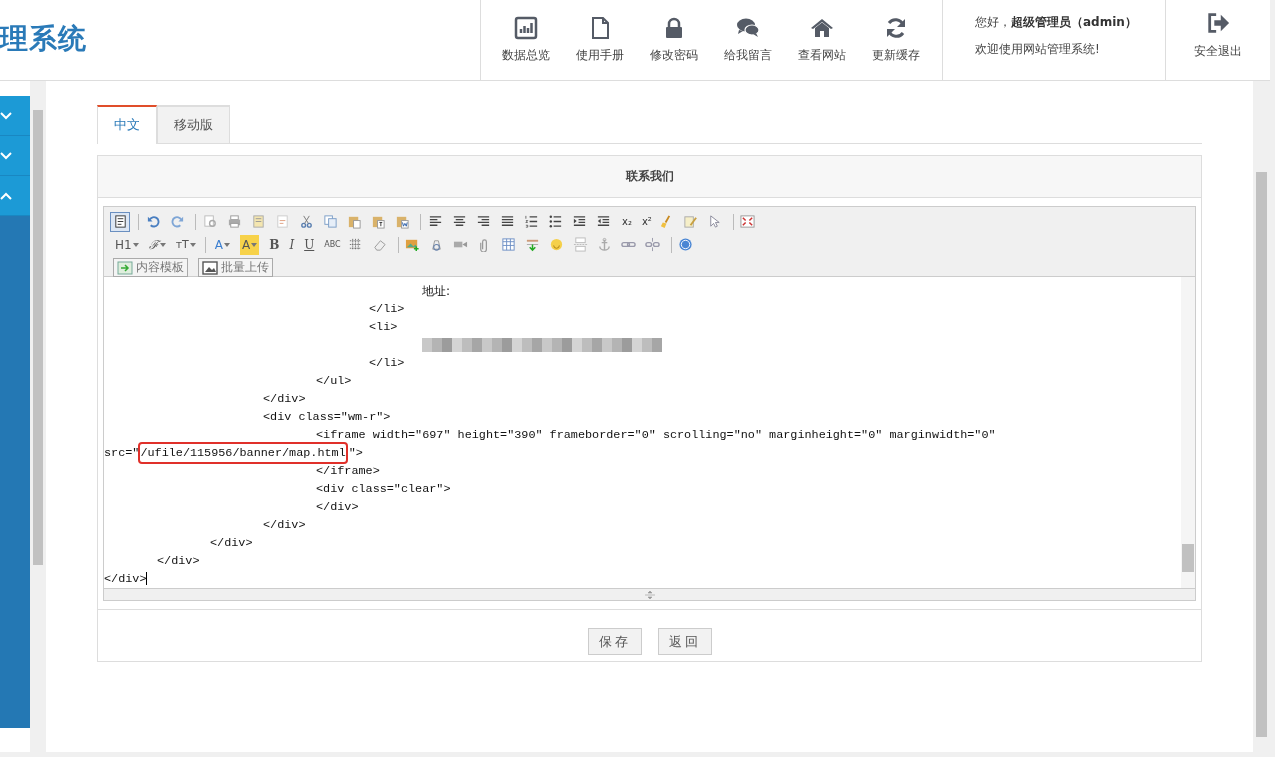  Describe the element at coordinates (509, 244) in the screenshot. I see `table-icon` at that location.